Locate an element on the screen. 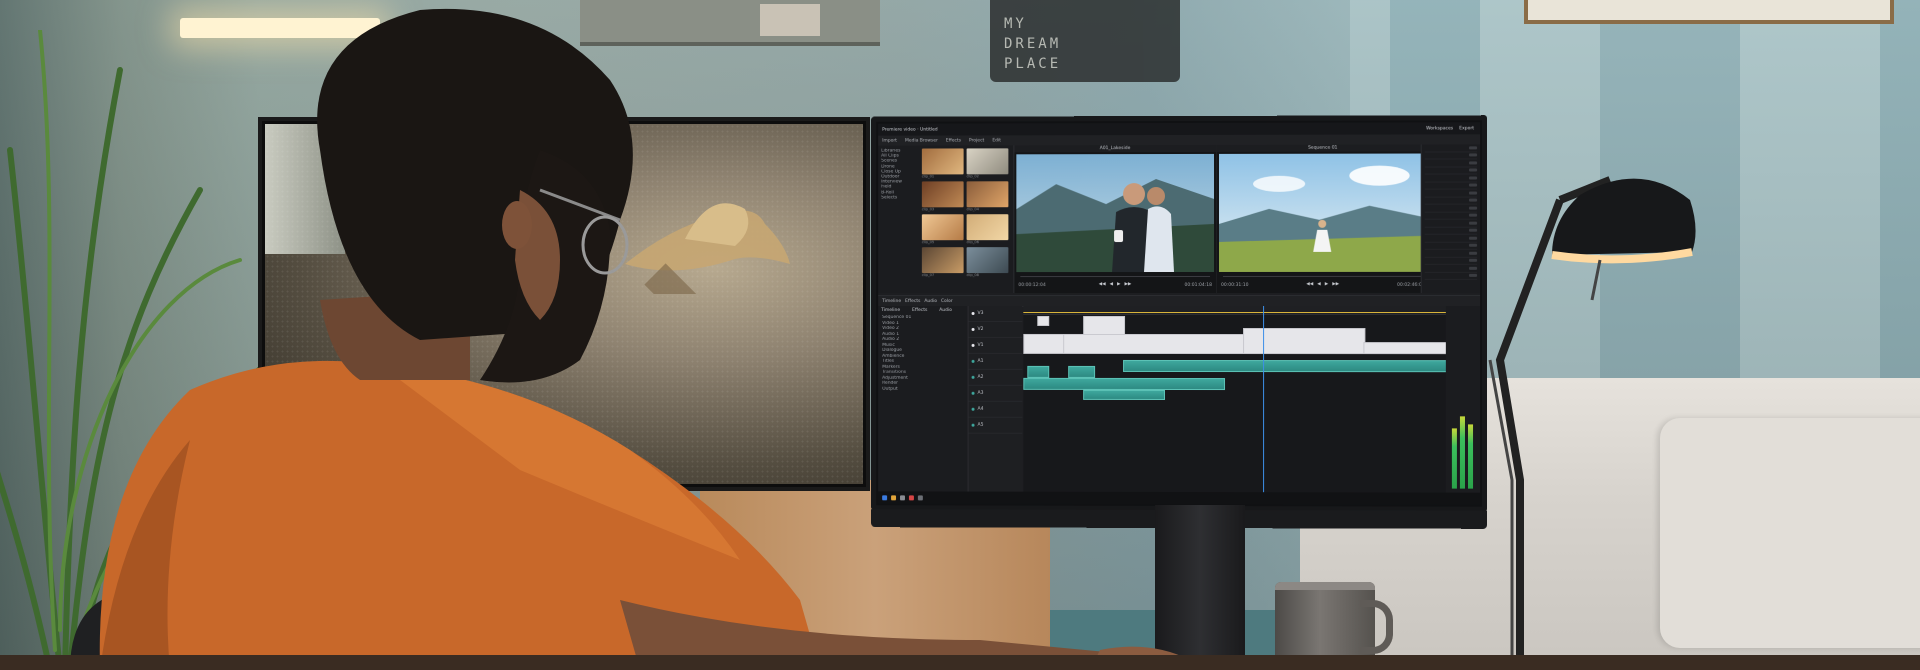  track-label: V3 is located at coordinates (980, 313).